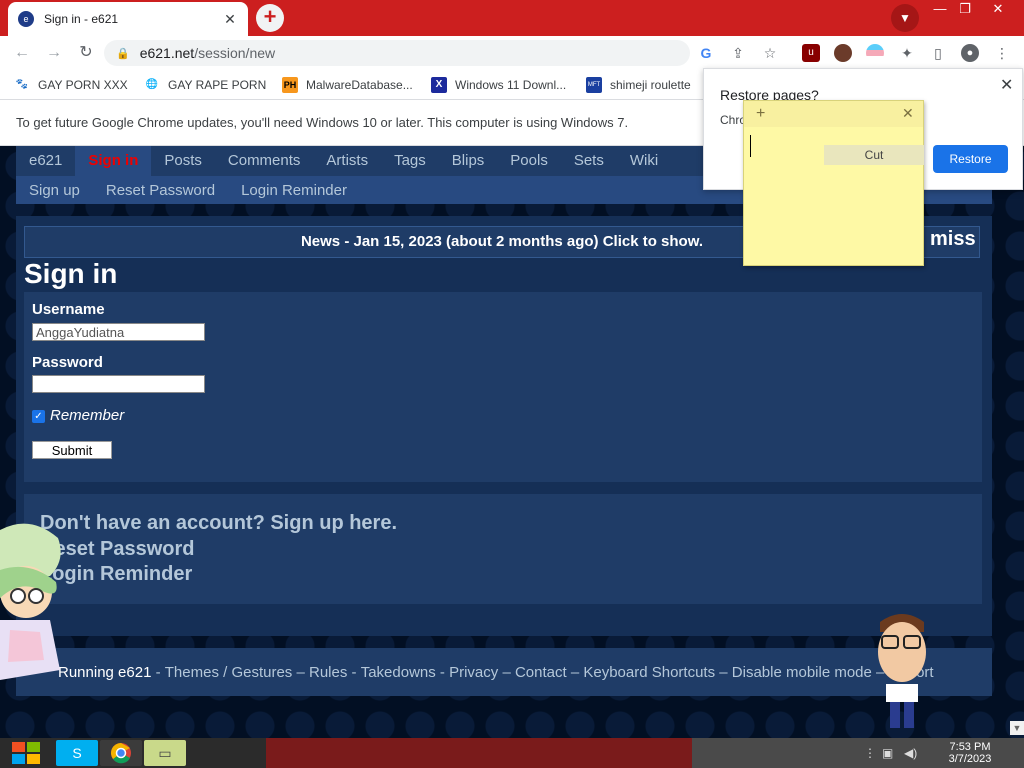 This screenshot has height=768, width=1024. I want to click on extensions-puzzle-icon: ✦, so click(907, 53).